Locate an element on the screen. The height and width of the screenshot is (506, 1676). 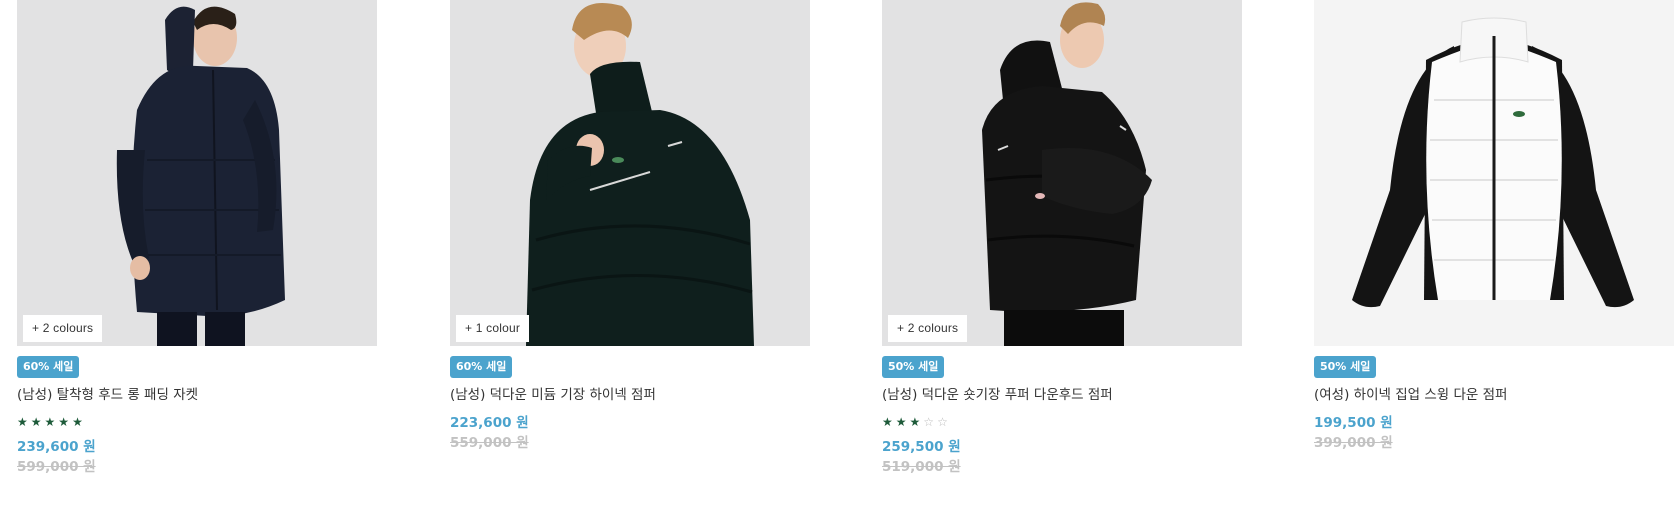
original-price: 399,000 원 is located at coordinates (1353, 443).